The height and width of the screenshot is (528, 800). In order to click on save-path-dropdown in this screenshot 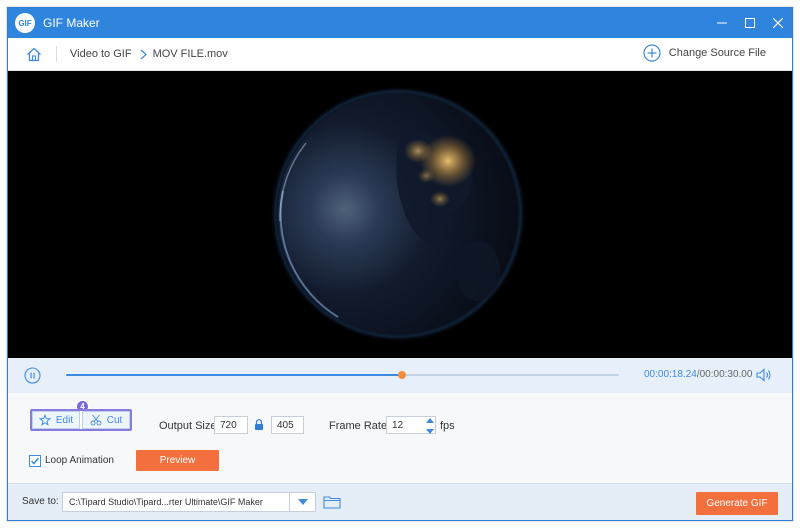, I will do `click(303, 502)`.